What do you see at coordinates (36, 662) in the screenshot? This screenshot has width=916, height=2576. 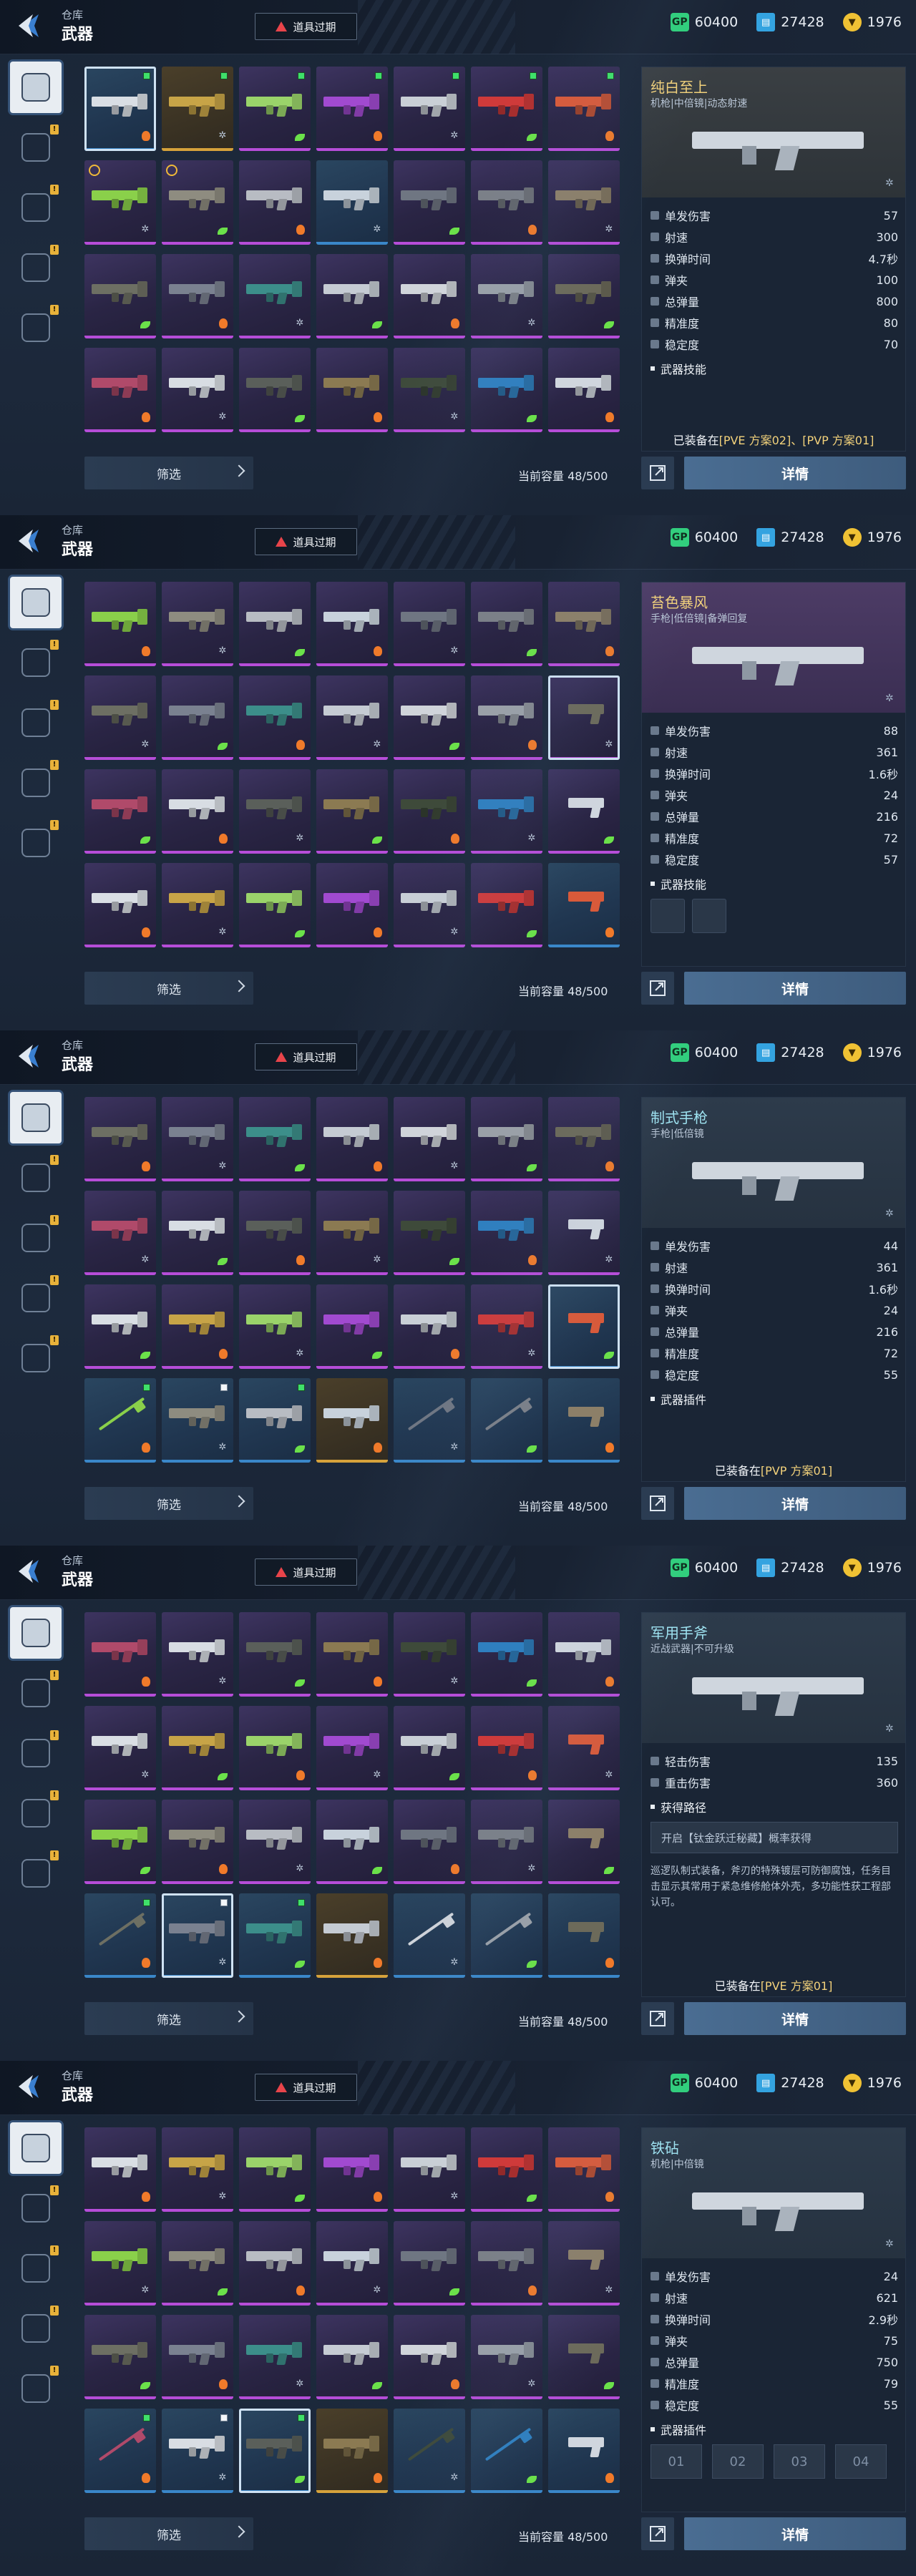 I see `sidebar-tab-gear: !` at bounding box center [36, 662].